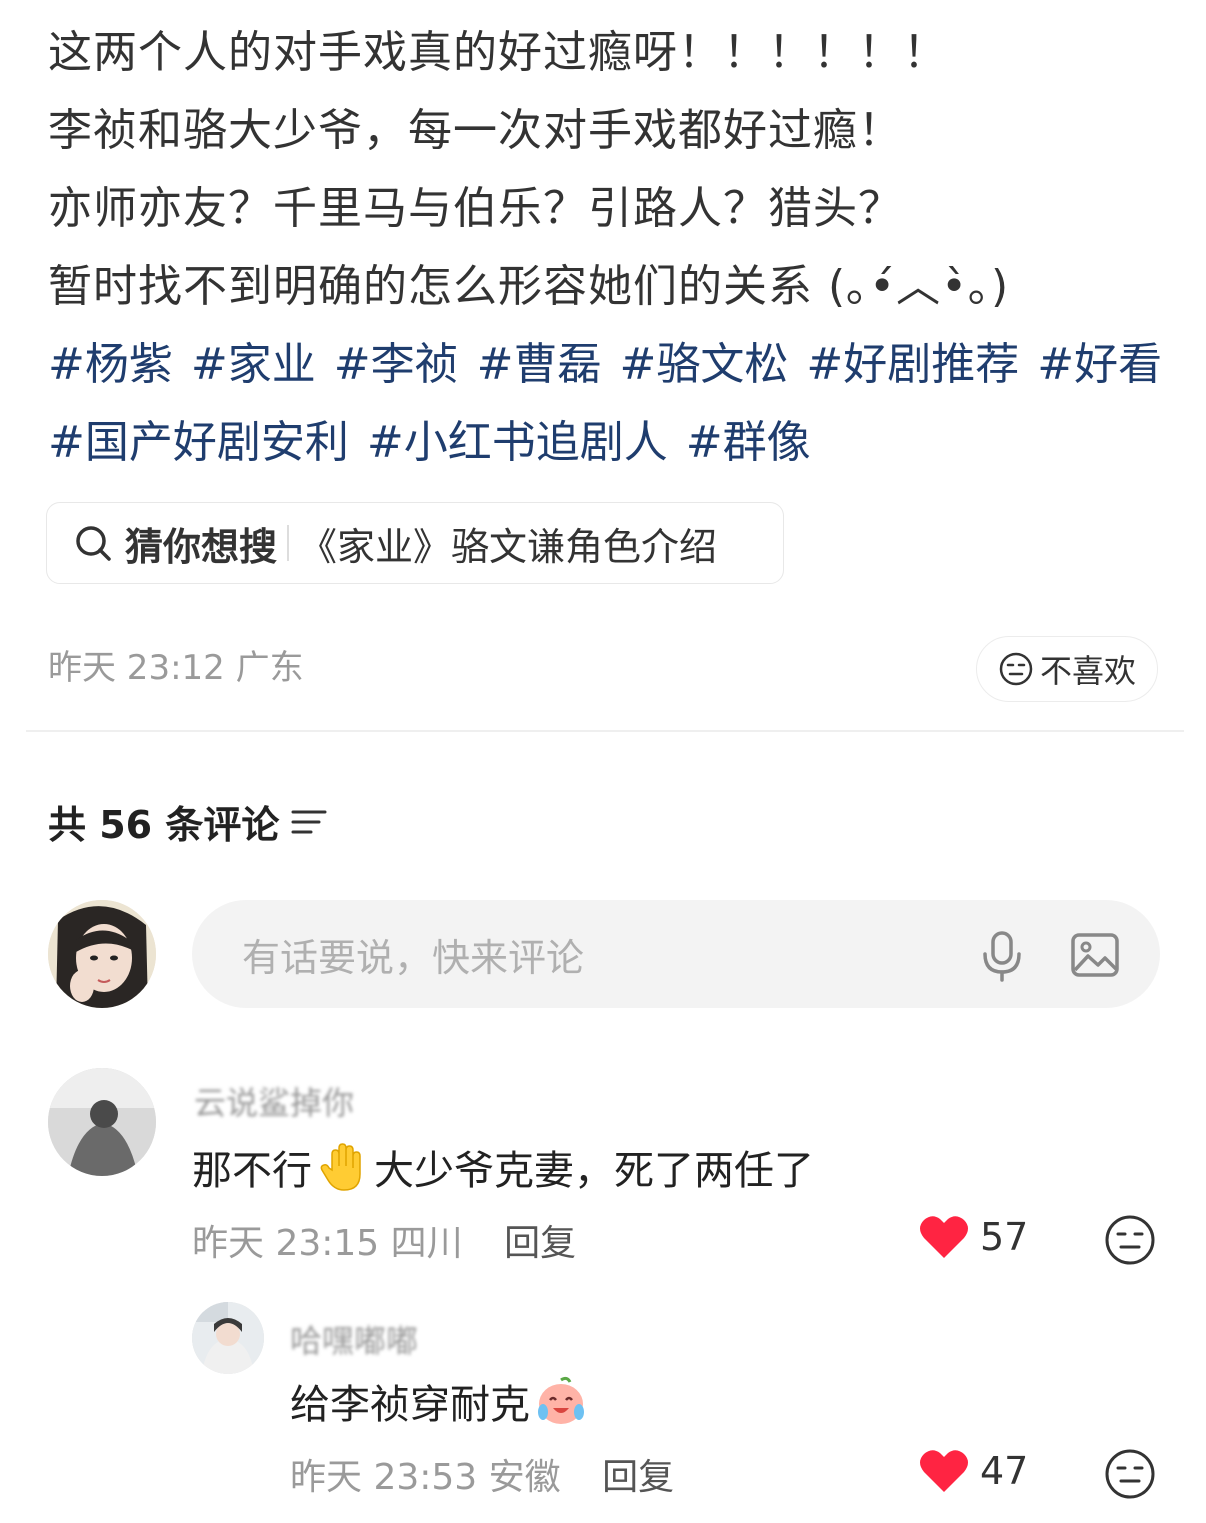  Describe the element at coordinates (594, 1171) in the screenshot. I see `comment-text-part: 大少爷克妻，死了两任了` at that location.